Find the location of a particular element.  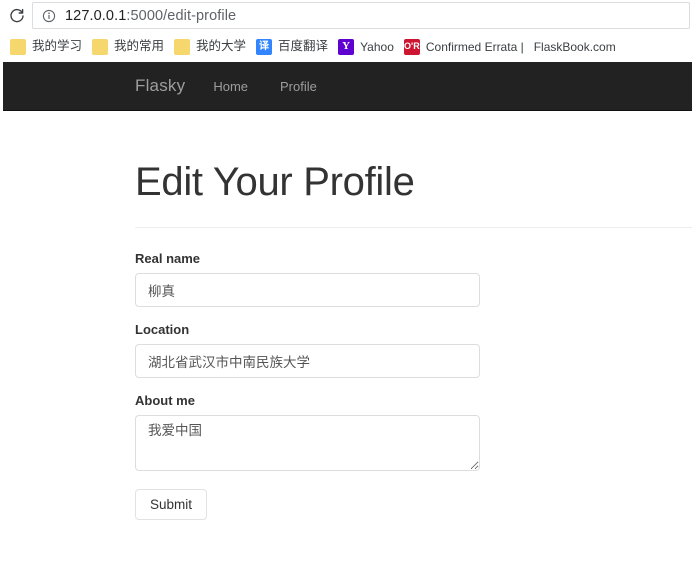

bookmark-my-frequent: 我的常用 is located at coordinates (130, 47).